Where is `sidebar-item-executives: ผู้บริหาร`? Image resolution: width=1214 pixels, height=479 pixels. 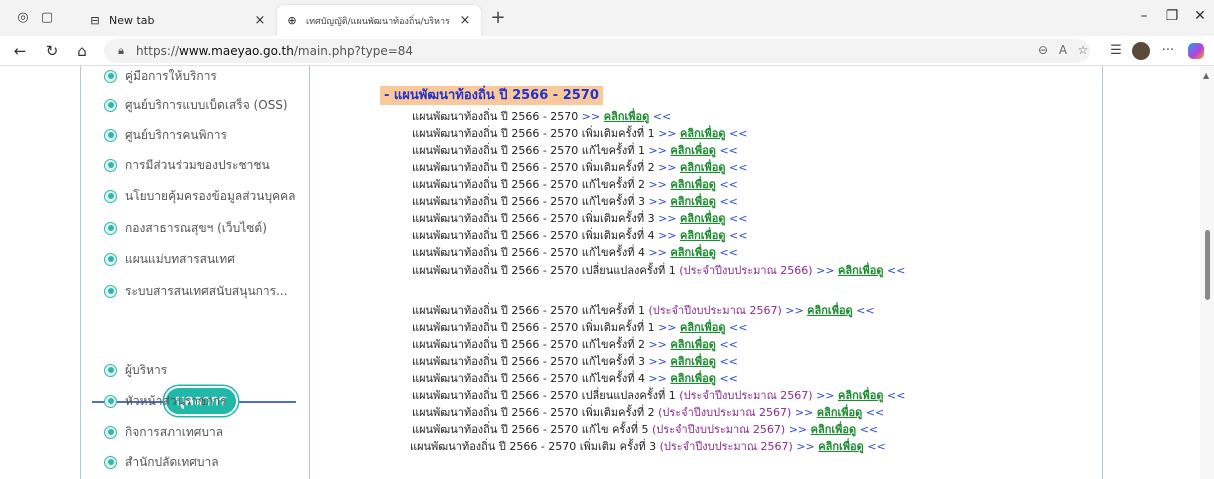 sidebar-item-executives: ผู้บริหาร is located at coordinates (135, 370).